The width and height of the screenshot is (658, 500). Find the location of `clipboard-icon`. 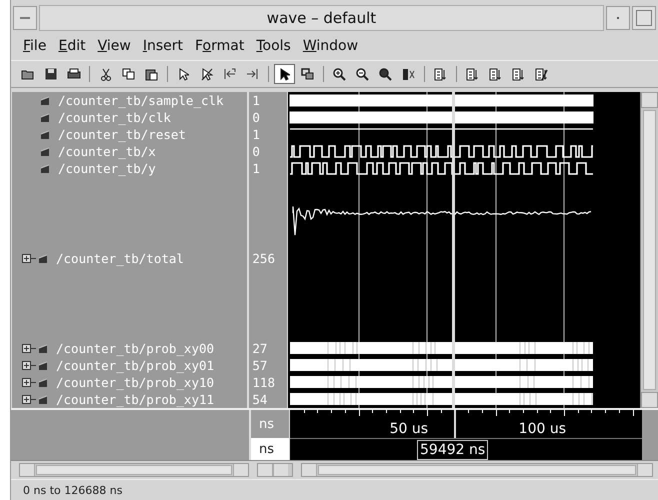

clipboard-icon is located at coordinates (151, 74).